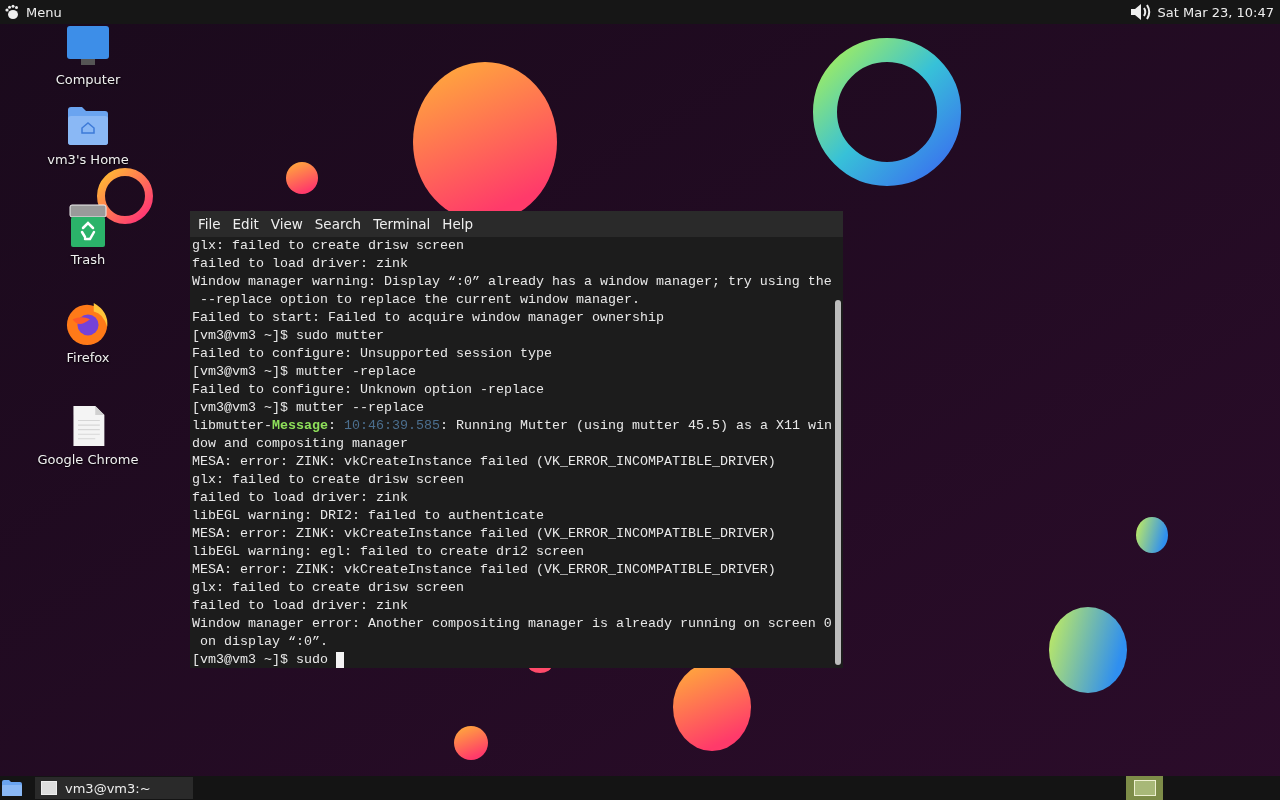  What do you see at coordinates (288, 336) in the screenshot?
I see `terminal-line: [vm3@vm3 ~]$ sudo mutter` at bounding box center [288, 336].